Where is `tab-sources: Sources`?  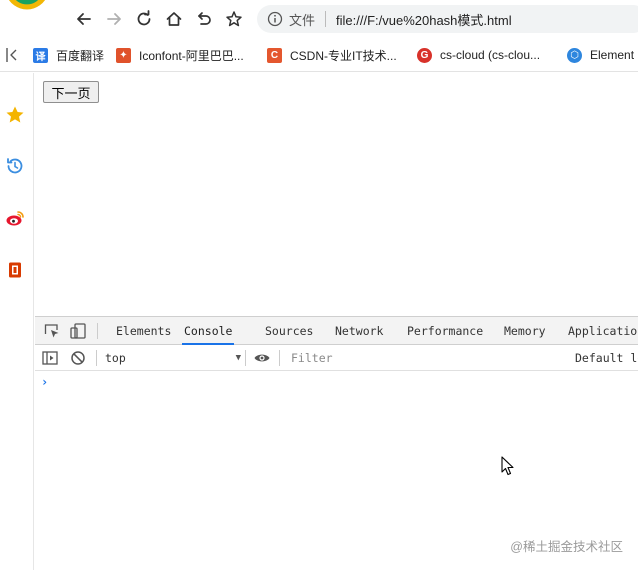
tab-sources: Sources is located at coordinates (289, 331).